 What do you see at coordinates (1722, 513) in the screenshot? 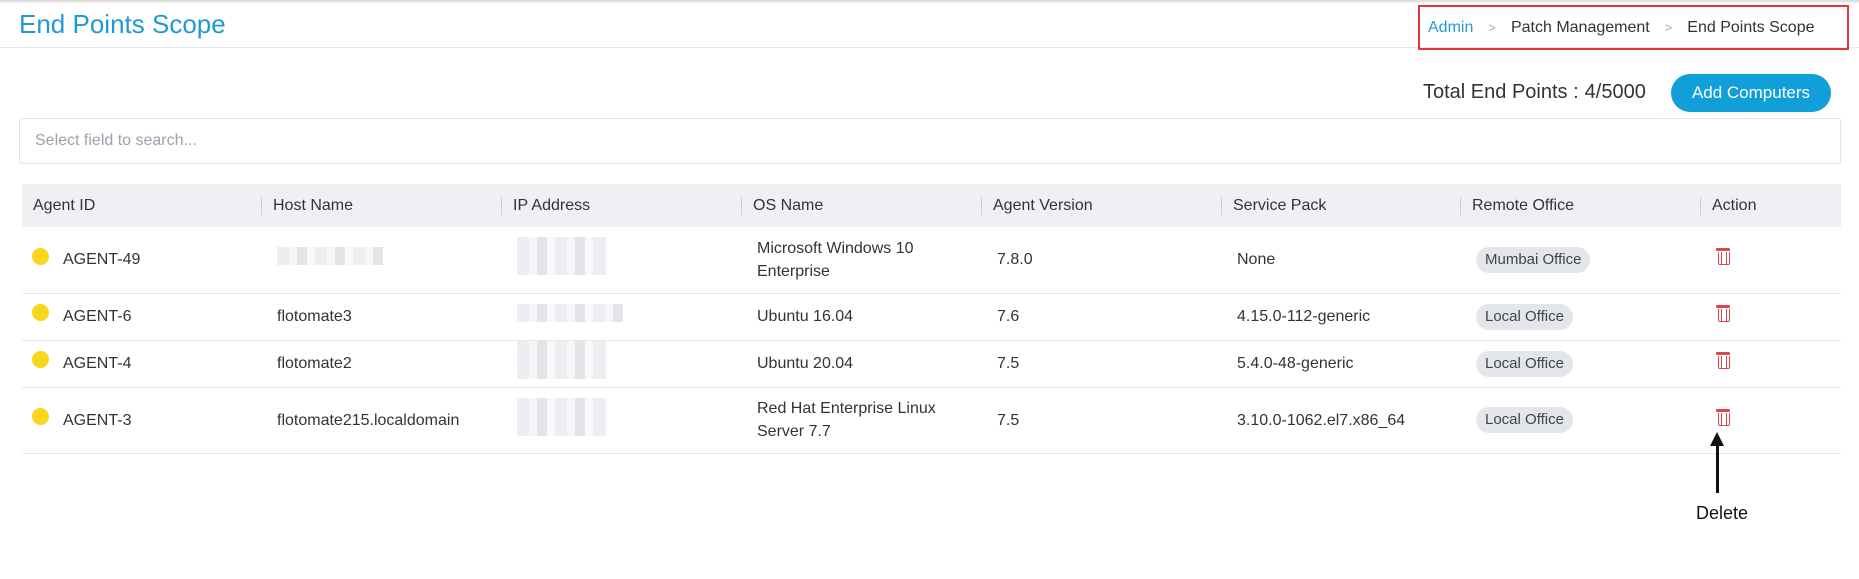
I see `delete-annotation-label: Delete` at bounding box center [1722, 513].